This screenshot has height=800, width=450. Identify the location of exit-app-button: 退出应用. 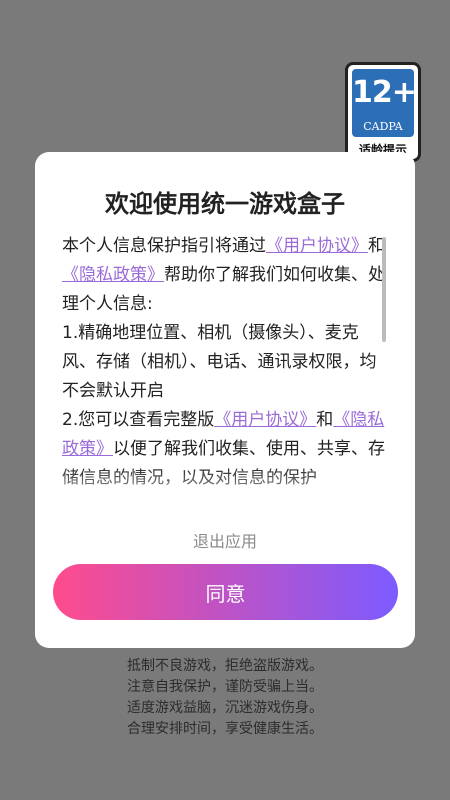
(225, 540).